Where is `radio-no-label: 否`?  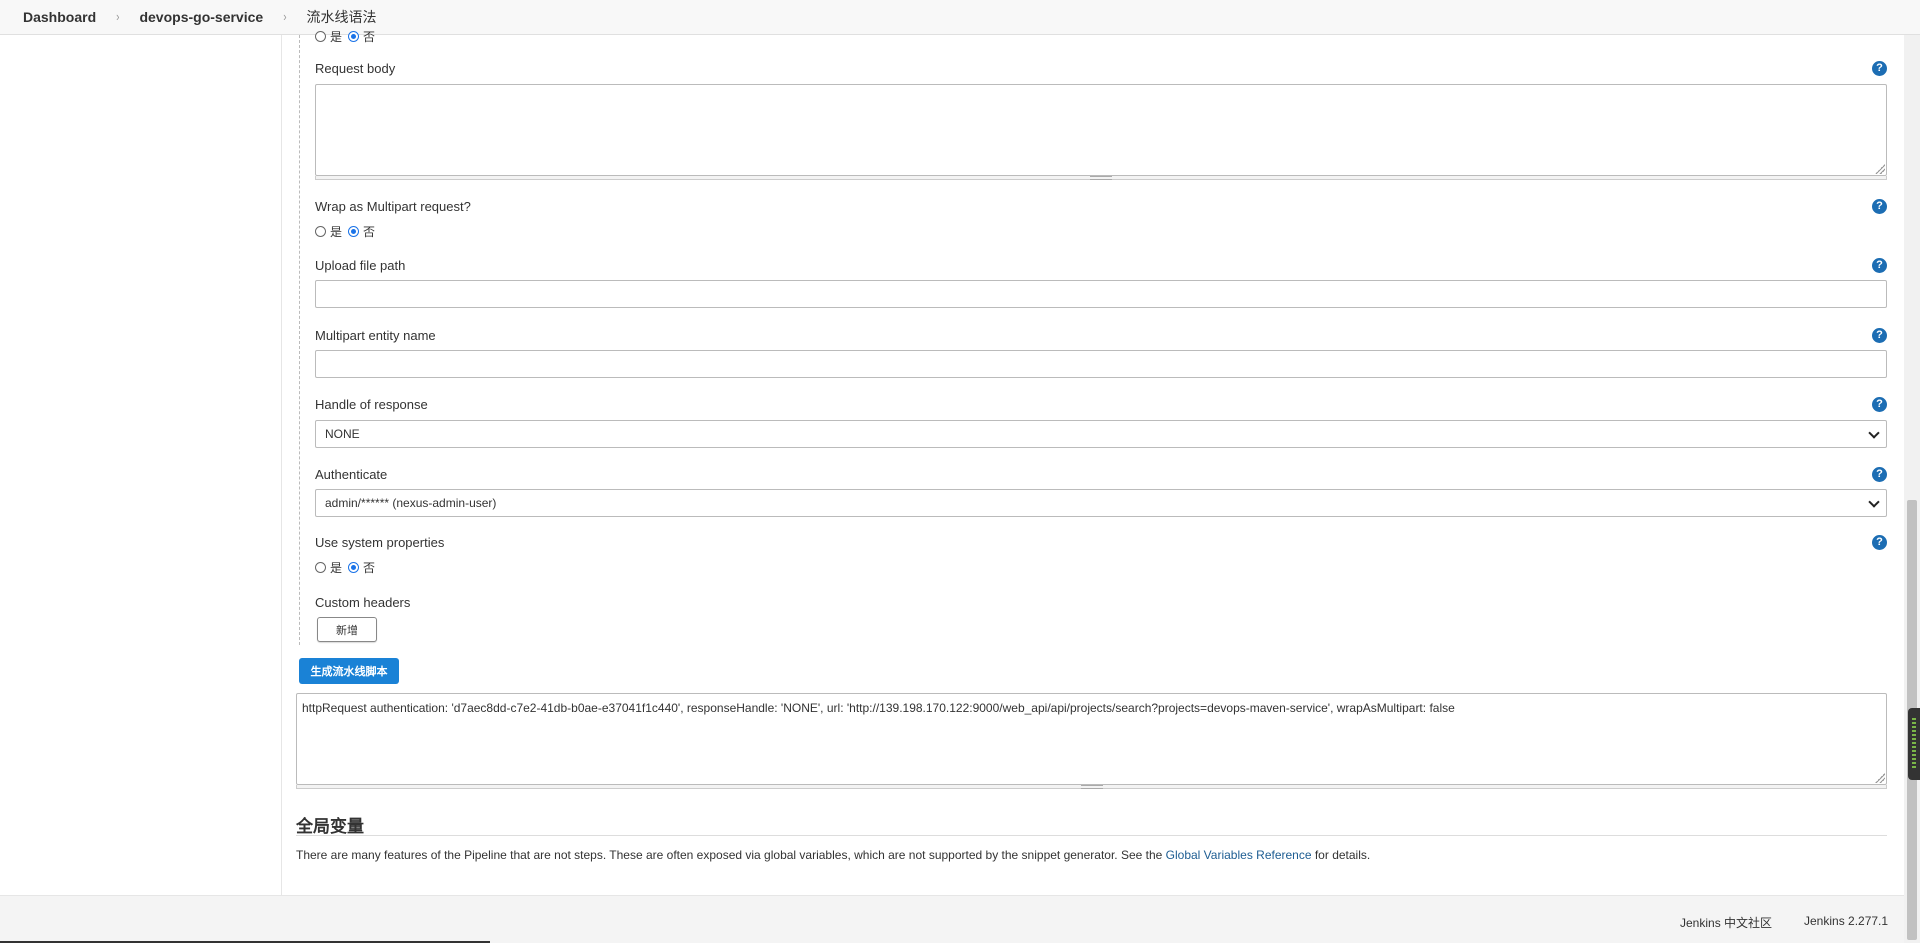 radio-no-label: 否 is located at coordinates (369, 37).